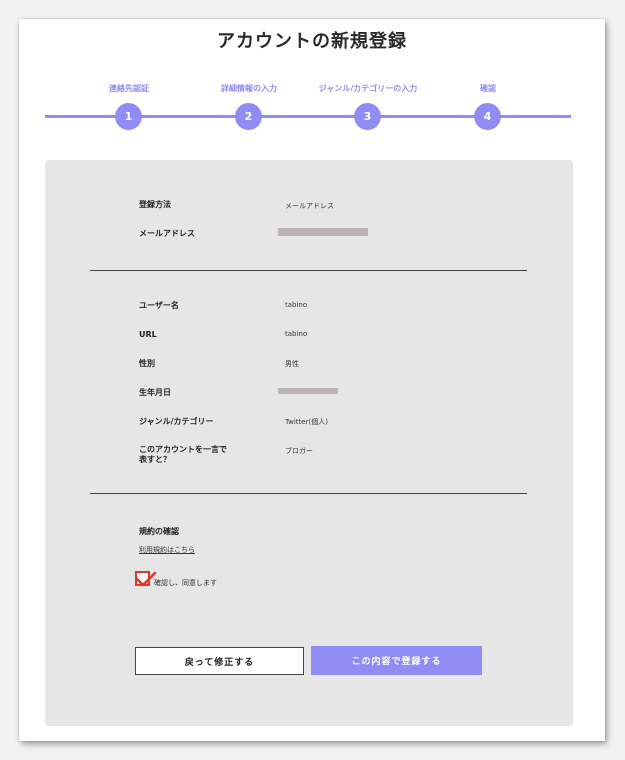 Image resolution: width=625 pixels, height=760 pixels. Describe the element at coordinates (309, 206) in the screenshot. I see `registration-method-value: メールアドレス` at that location.